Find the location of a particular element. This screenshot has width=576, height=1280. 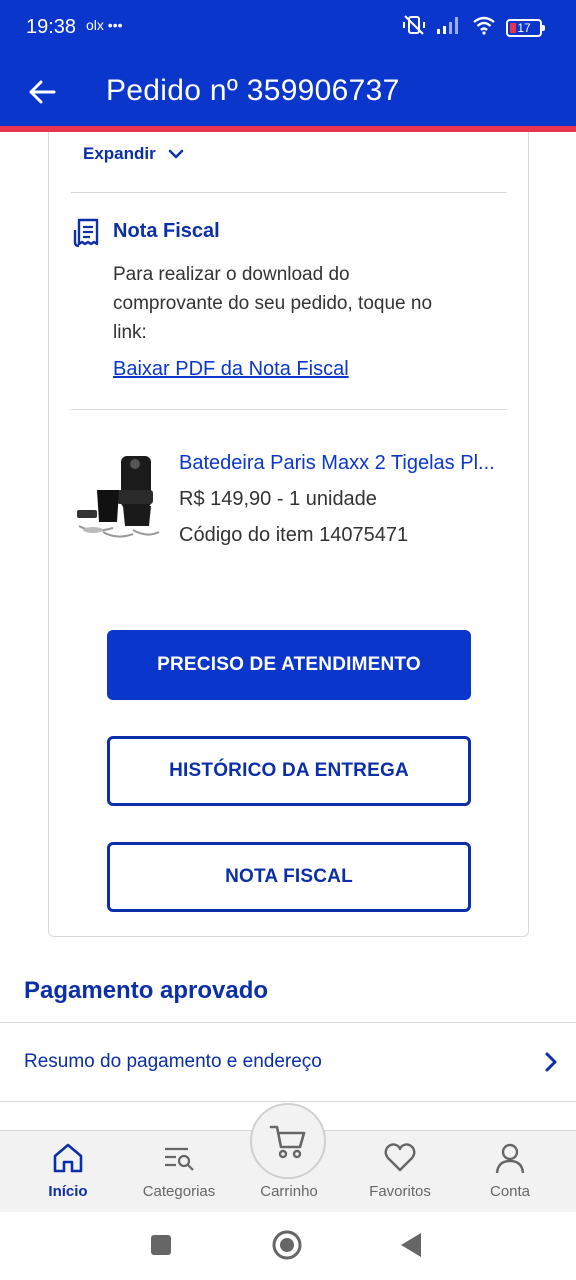

nav-label: Conta is located at coordinates (510, 1191).